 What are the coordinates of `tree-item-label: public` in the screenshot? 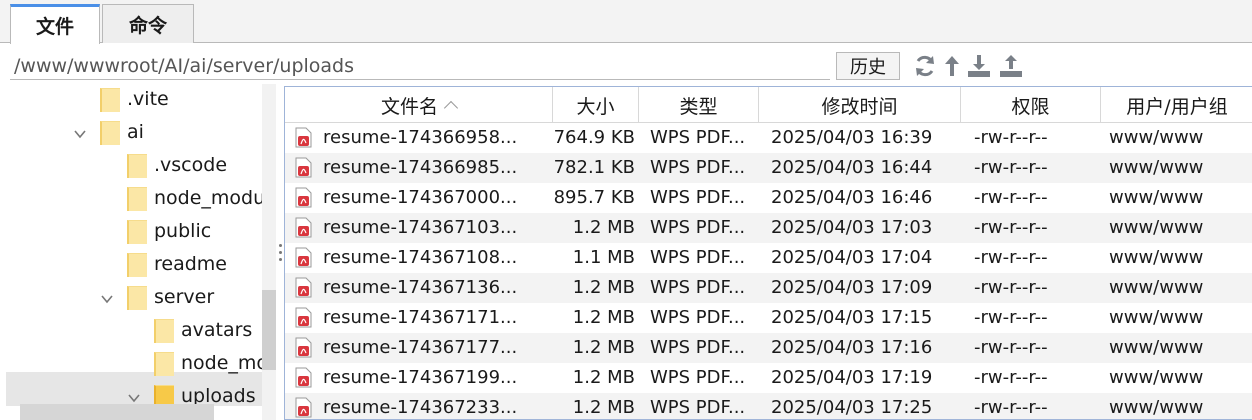 It's located at (183, 231).